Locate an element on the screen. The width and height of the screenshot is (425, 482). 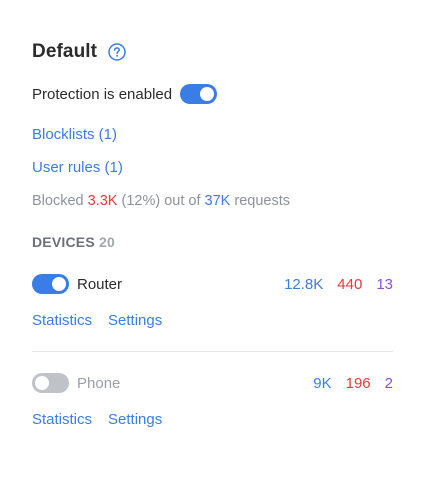
protection-row: Protection is enabled is located at coordinates (125, 94).